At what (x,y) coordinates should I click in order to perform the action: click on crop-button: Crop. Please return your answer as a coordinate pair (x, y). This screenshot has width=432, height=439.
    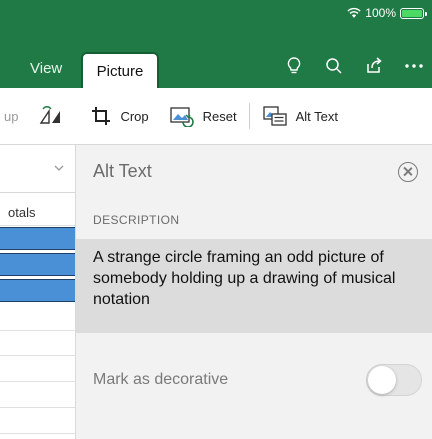
    Looking at the image, I should click on (119, 116).